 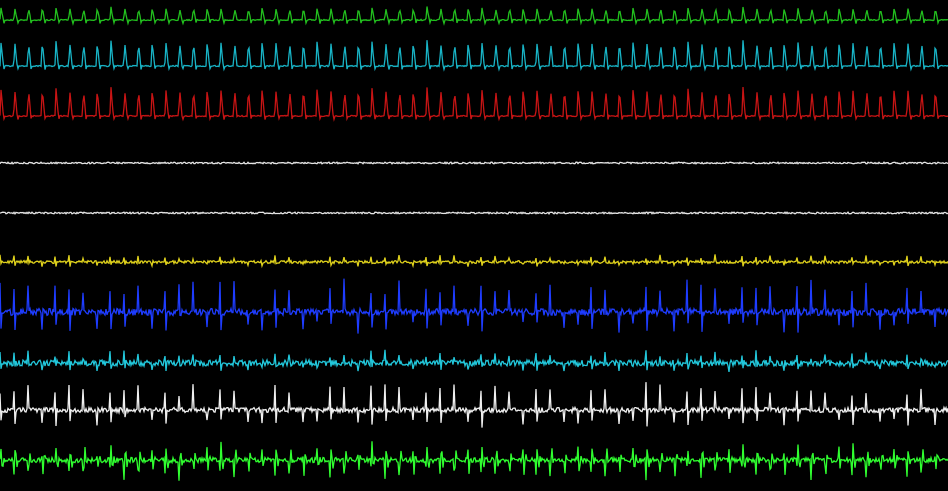 What do you see at coordinates (474, 163) in the screenshot?
I see `trace-ch4` at bounding box center [474, 163].